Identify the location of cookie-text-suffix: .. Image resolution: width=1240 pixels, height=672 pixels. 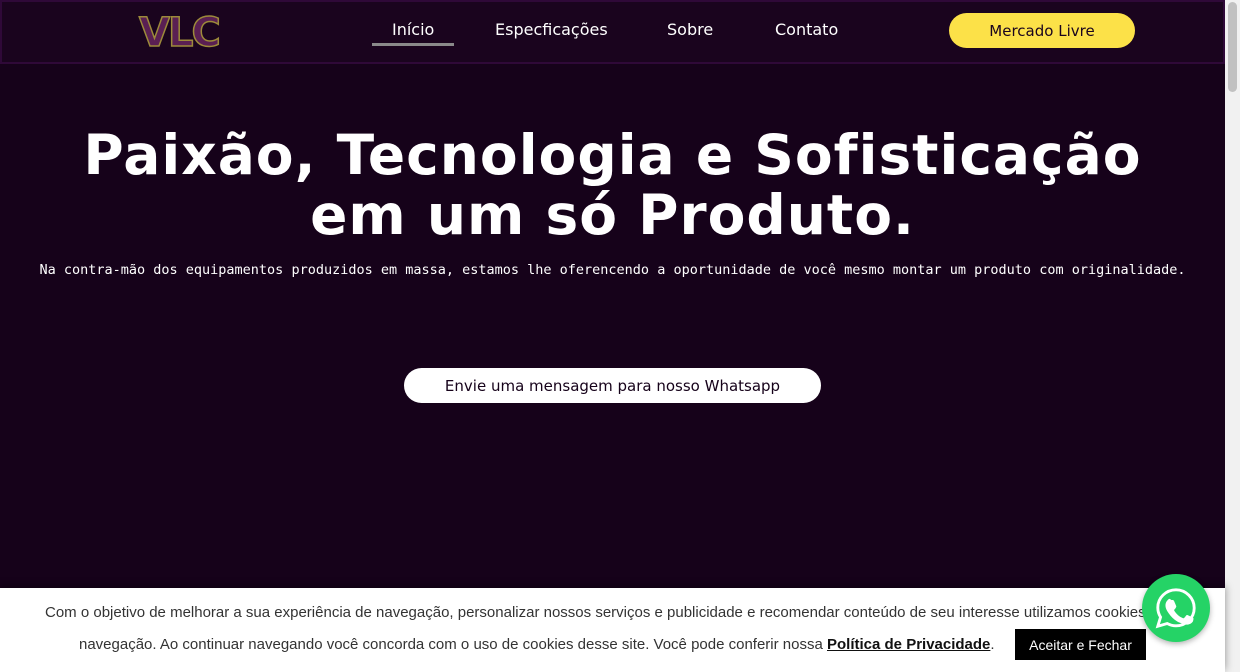
(992, 644).